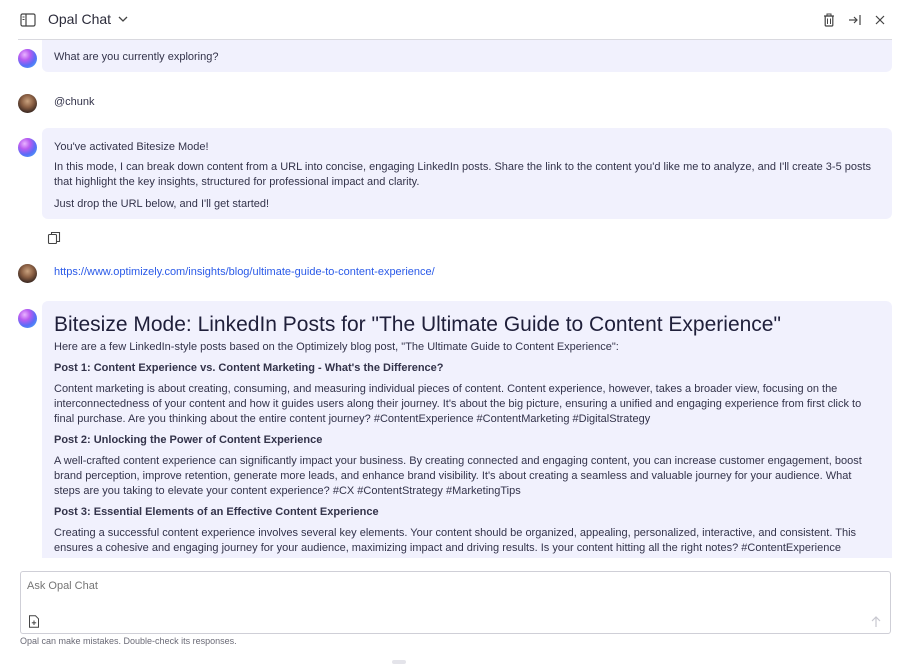 This screenshot has width=902, height=664. What do you see at coordinates (455, 602) in the screenshot?
I see `chat-input-box` at bounding box center [455, 602].